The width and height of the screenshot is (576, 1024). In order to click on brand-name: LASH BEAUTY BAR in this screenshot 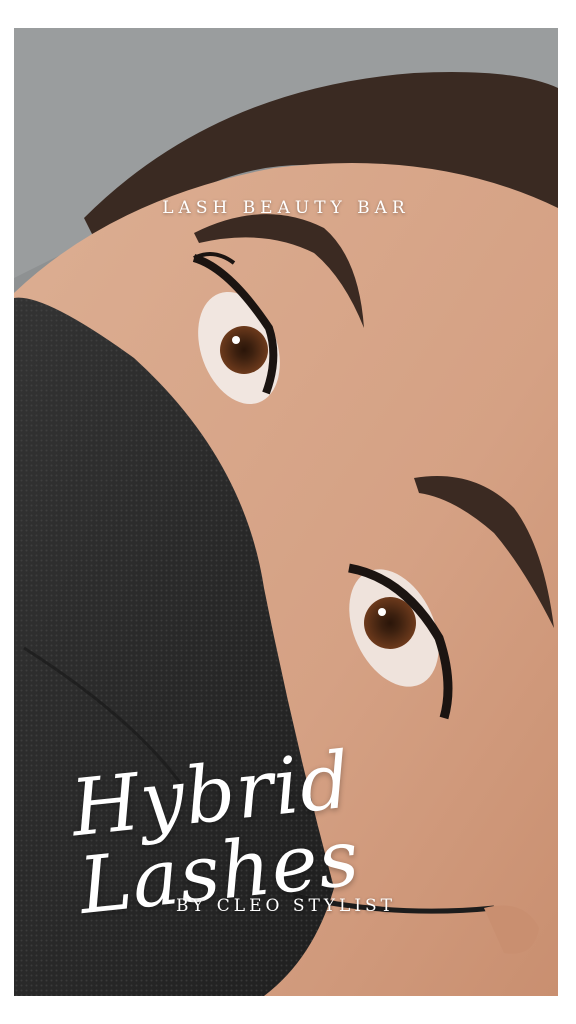, I will do `click(286, 208)`.